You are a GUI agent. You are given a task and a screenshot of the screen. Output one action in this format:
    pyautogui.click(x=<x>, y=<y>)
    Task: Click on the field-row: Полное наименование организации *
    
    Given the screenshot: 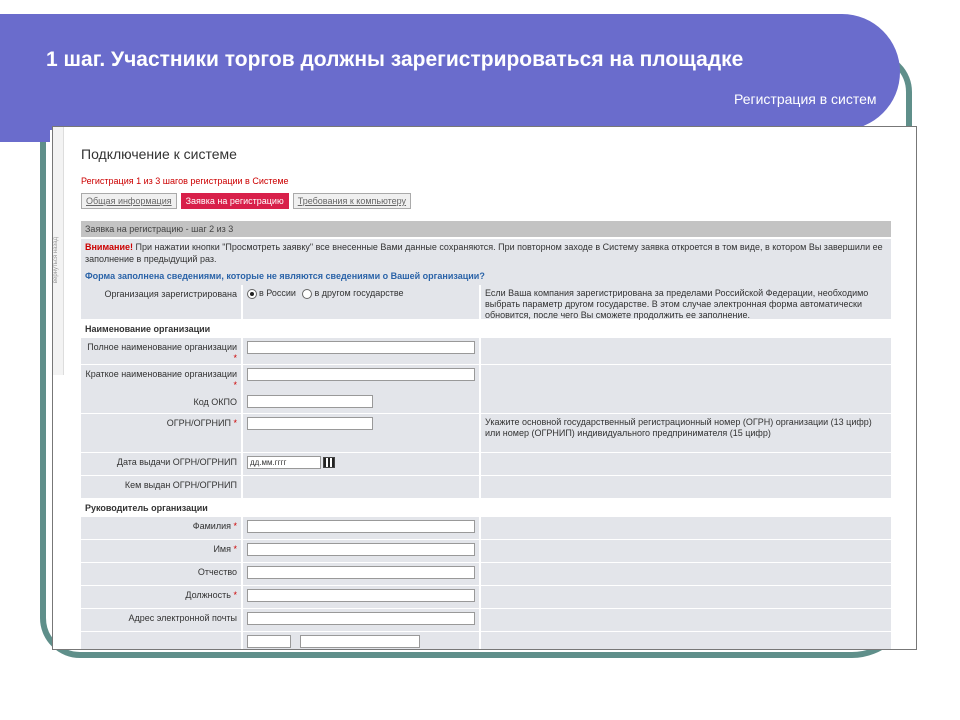 What is the action you would take?
    pyautogui.click(x=486, y=351)
    